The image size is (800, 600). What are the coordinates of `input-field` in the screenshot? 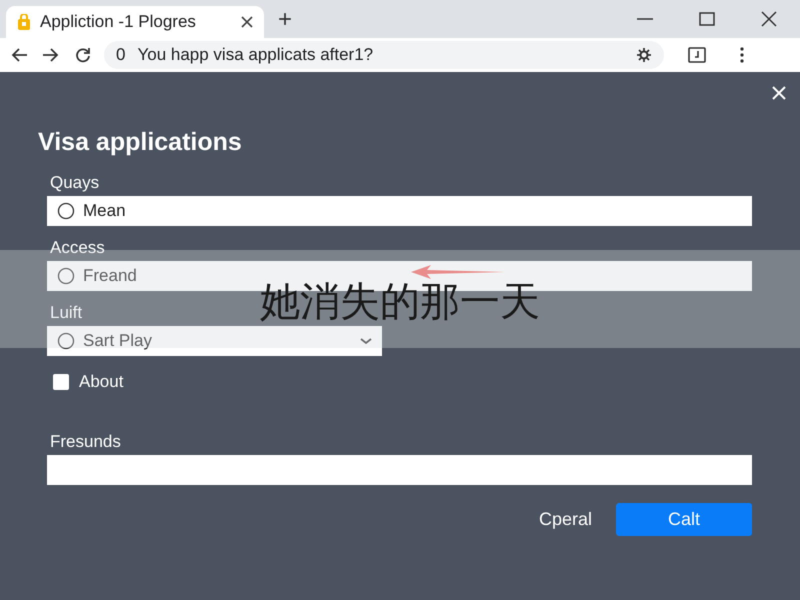 It's located at (399, 470).